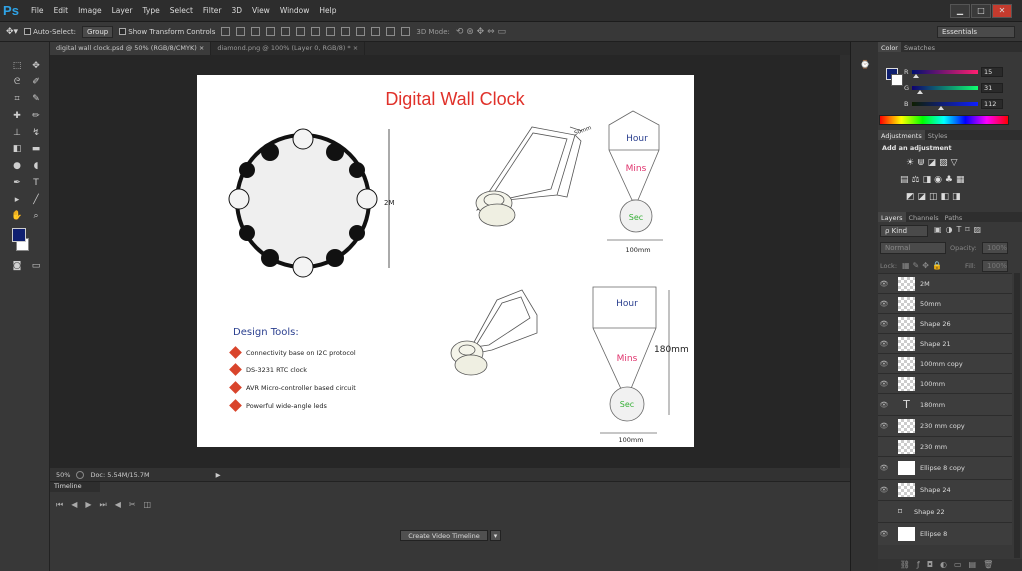 The image size is (1022, 571). I want to click on align-left-icon, so click(271, 31).